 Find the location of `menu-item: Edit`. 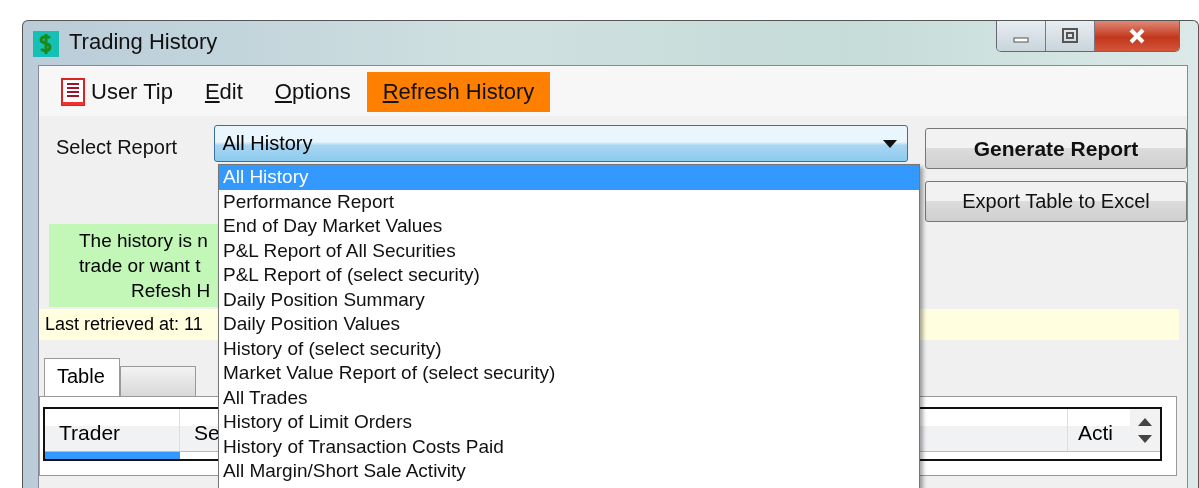

menu-item: Edit is located at coordinates (223, 92).